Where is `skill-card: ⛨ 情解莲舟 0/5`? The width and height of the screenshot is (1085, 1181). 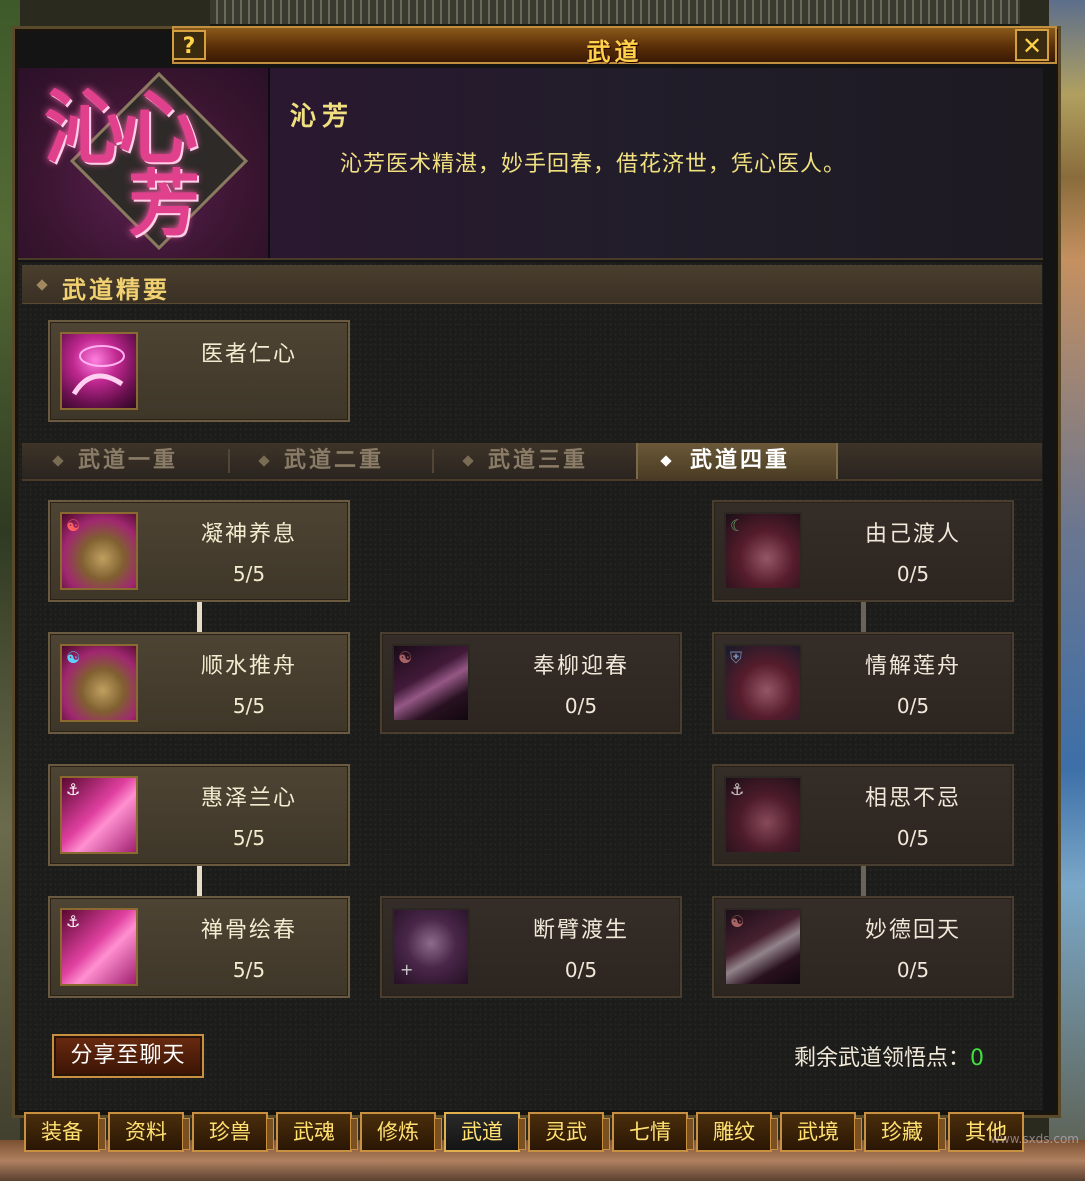 skill-card: ⛨ 情解莲舟 0/5 is located at coordinates (863, 683).